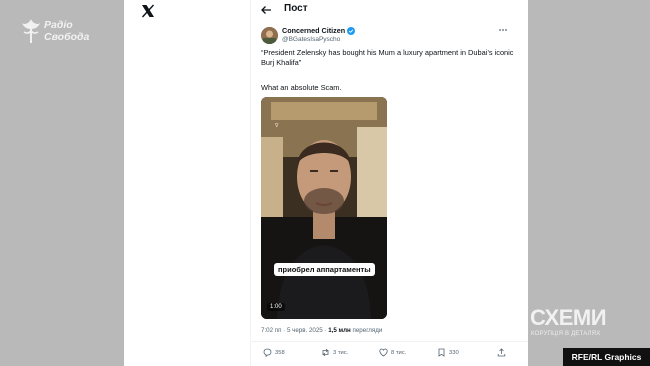 The width and height of the screenshot is (650, 366). What do you see at coordinates (269, 35) in the screenshot?
I see `avatar` at bounding box center [269, 35].